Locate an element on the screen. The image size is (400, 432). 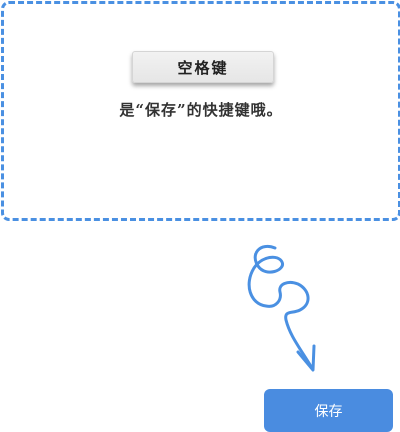
spacebar-key-cap: 空格键 is located at coordinates (203, 67).